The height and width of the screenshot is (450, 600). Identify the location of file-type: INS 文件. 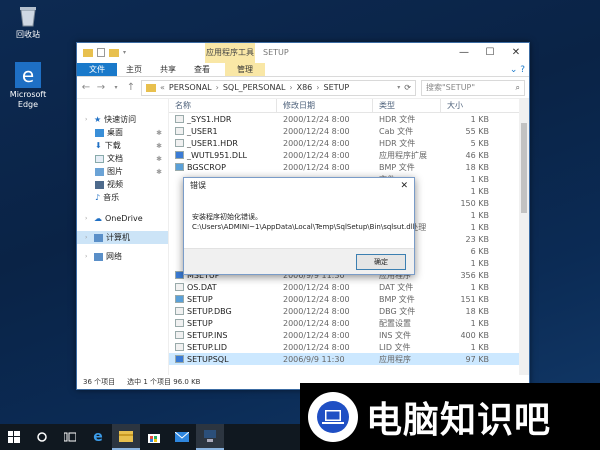
(395, 335).